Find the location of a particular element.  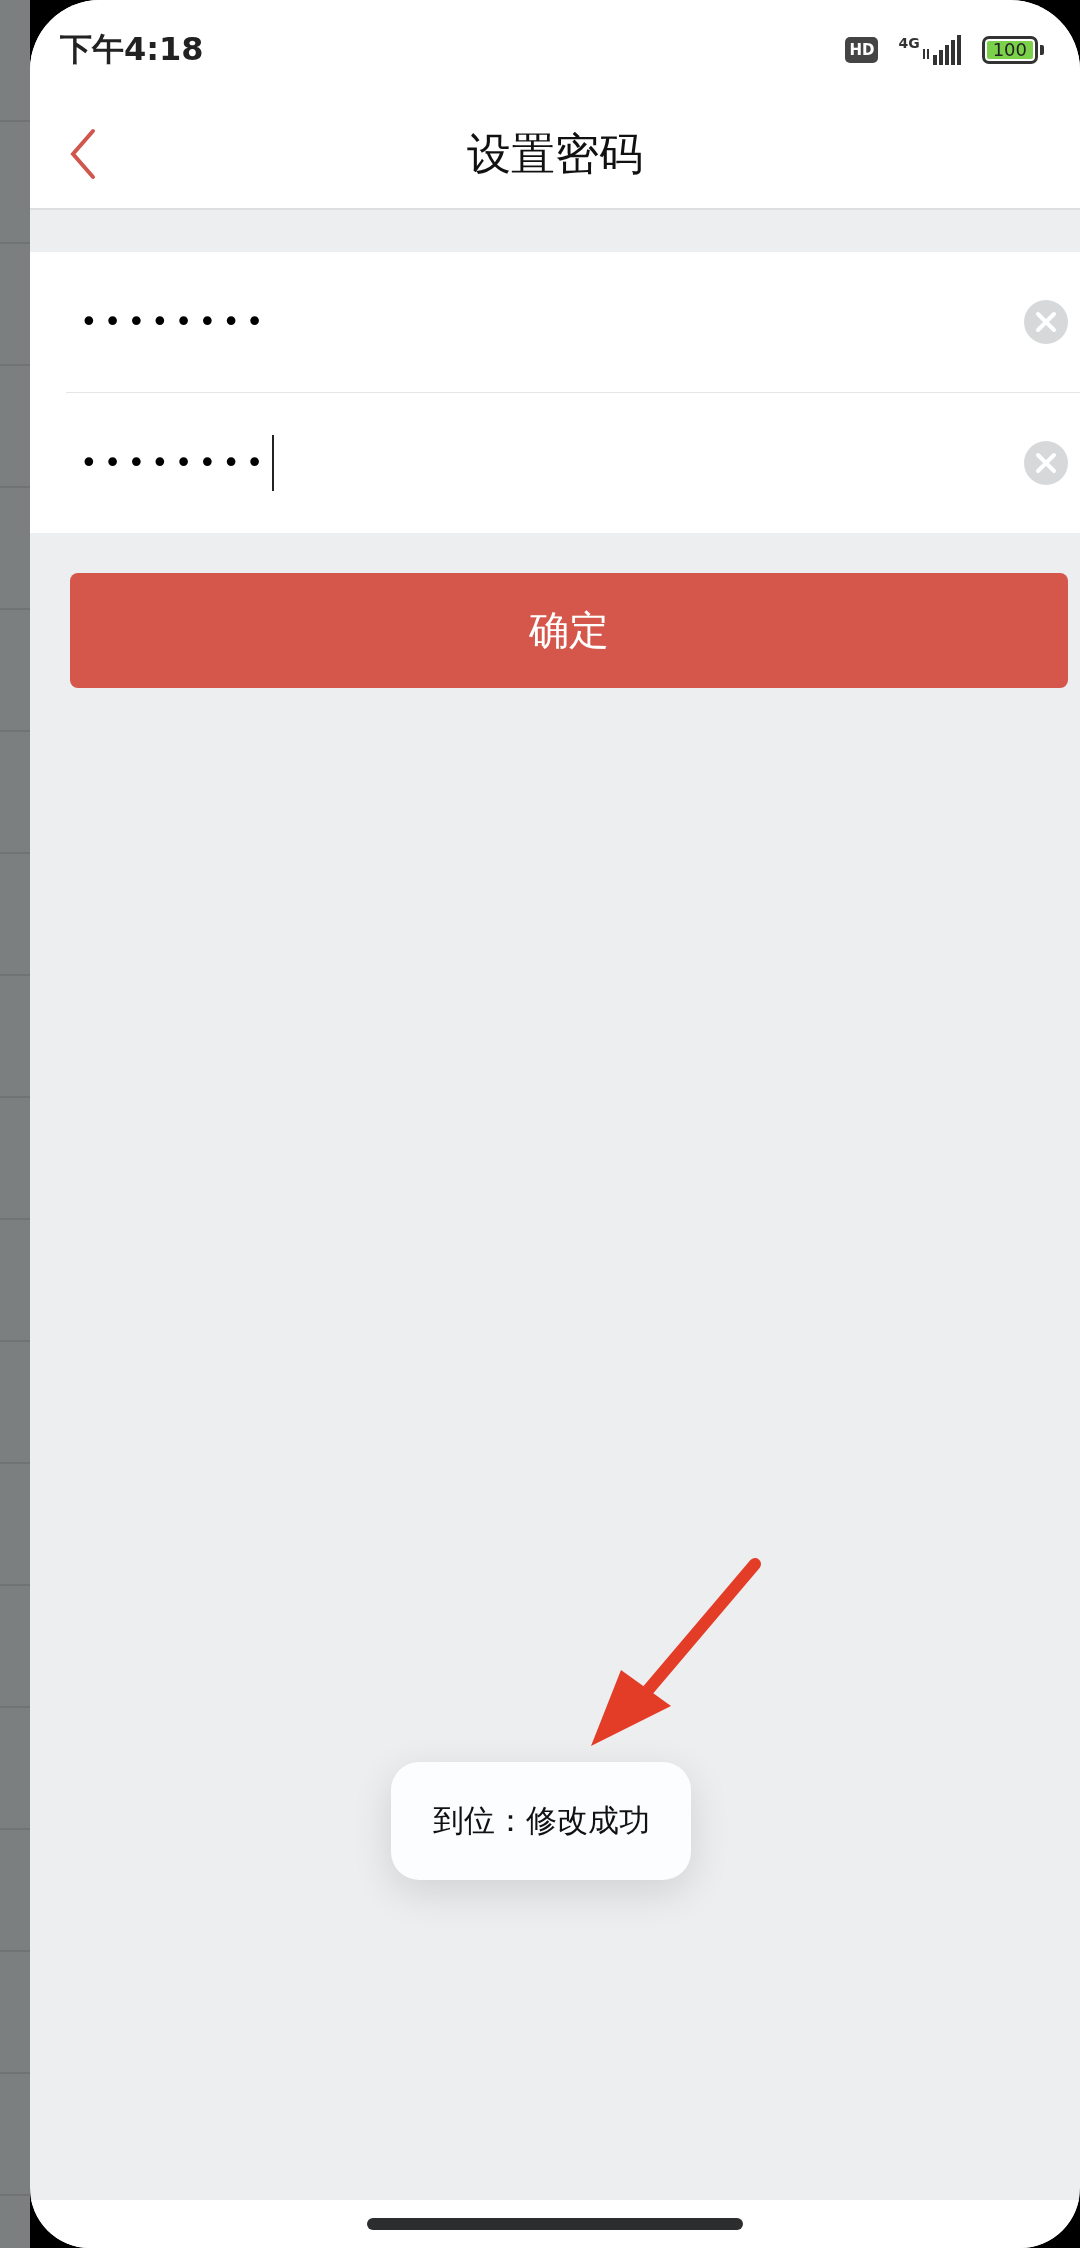

toast-message: 到位：修改成功 is located at coordinates (541, 1821).